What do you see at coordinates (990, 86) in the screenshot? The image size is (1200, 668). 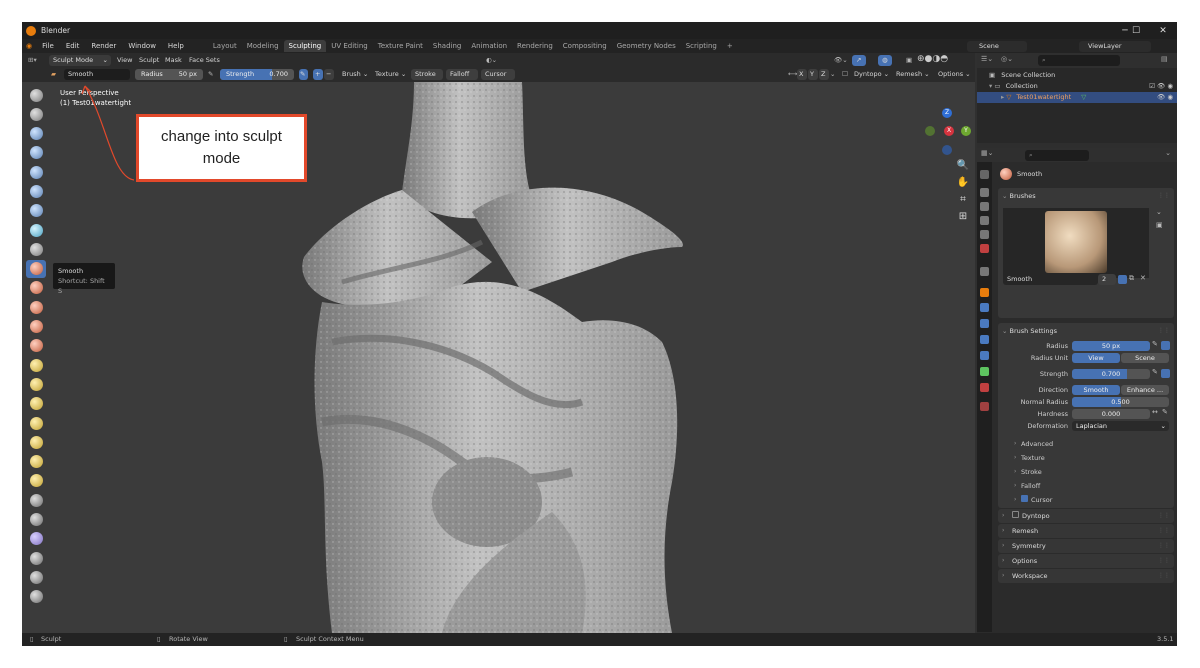 I see `expand-chevron-icon: ▾` at bounding box center [990, 86].